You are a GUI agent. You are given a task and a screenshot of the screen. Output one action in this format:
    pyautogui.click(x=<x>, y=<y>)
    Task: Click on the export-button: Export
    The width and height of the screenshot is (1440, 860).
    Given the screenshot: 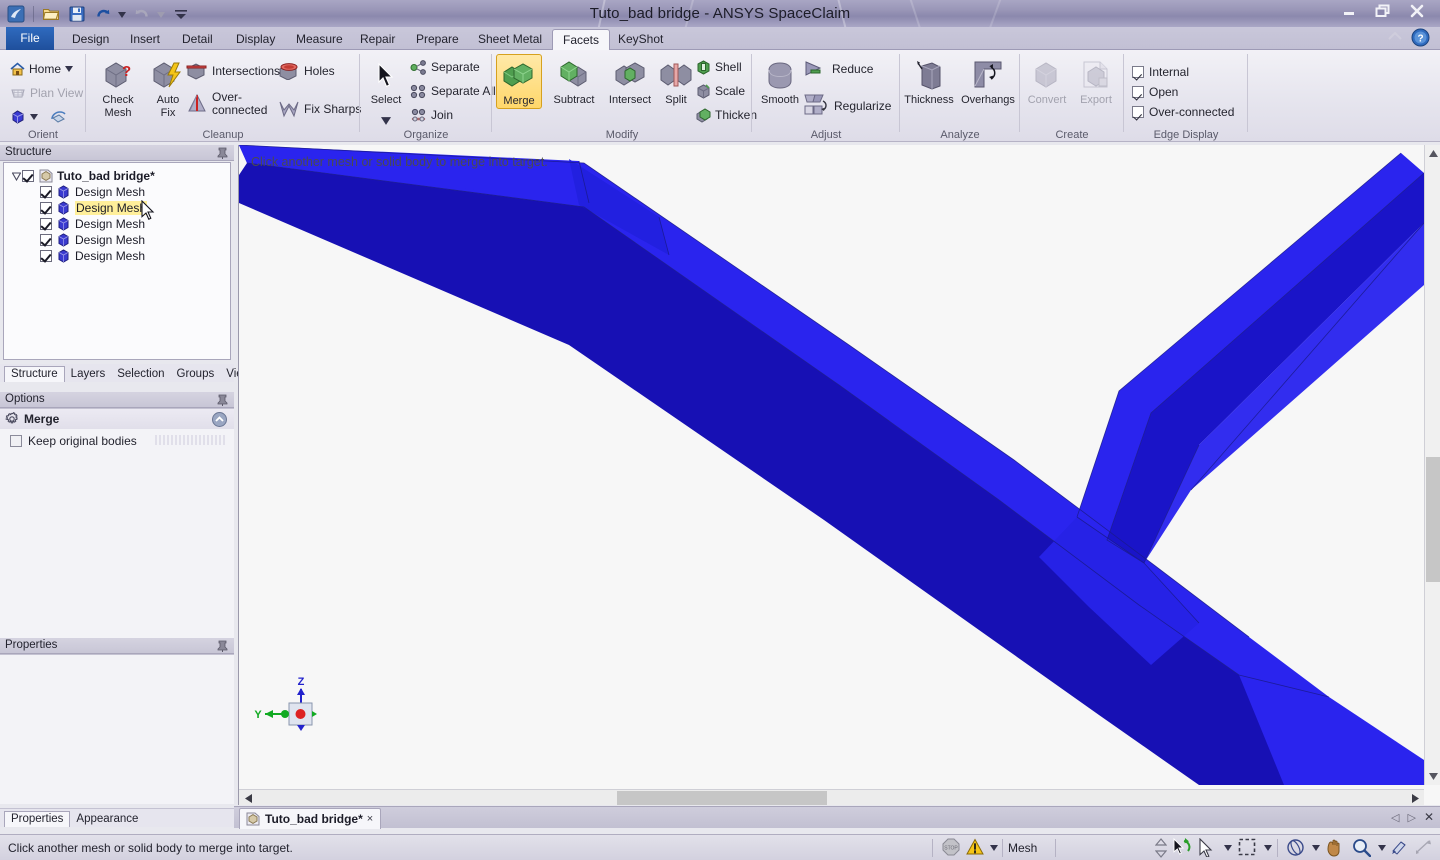 What is the action you would take?
    pyautogui.click(x=1096, y=80)
    